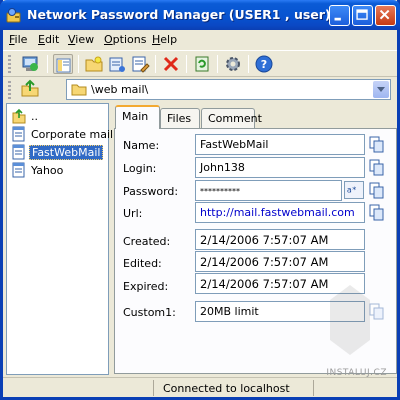  What do you see at coordinates (180, 118) in the screenshot?
I see `tab-files: Files` at bounding box center [180, 118].